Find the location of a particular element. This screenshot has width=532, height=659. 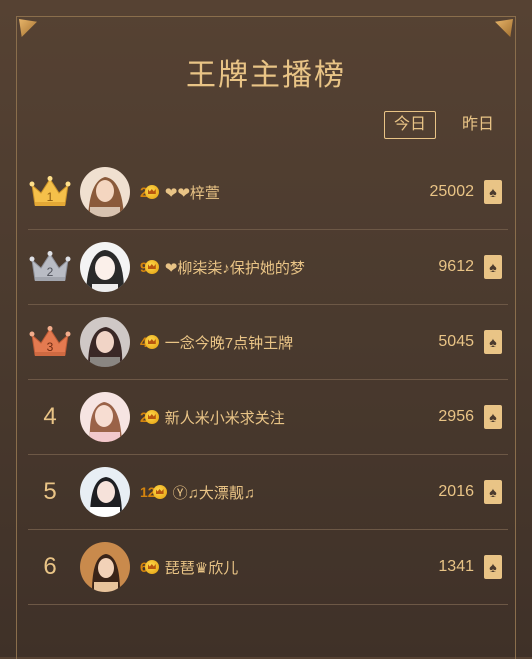

rank-cell: 6 is located at coordinates (50, 567).